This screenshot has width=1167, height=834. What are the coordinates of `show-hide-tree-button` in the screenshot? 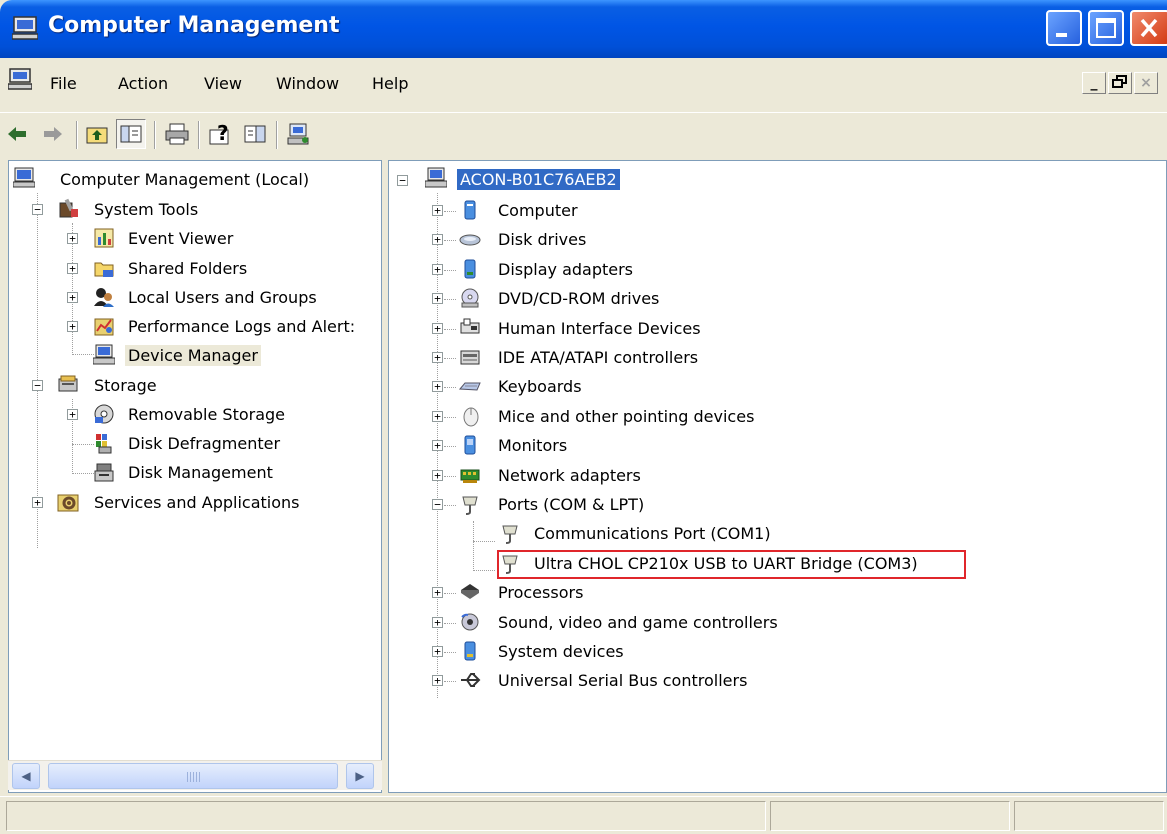 It's located at (131, 134).